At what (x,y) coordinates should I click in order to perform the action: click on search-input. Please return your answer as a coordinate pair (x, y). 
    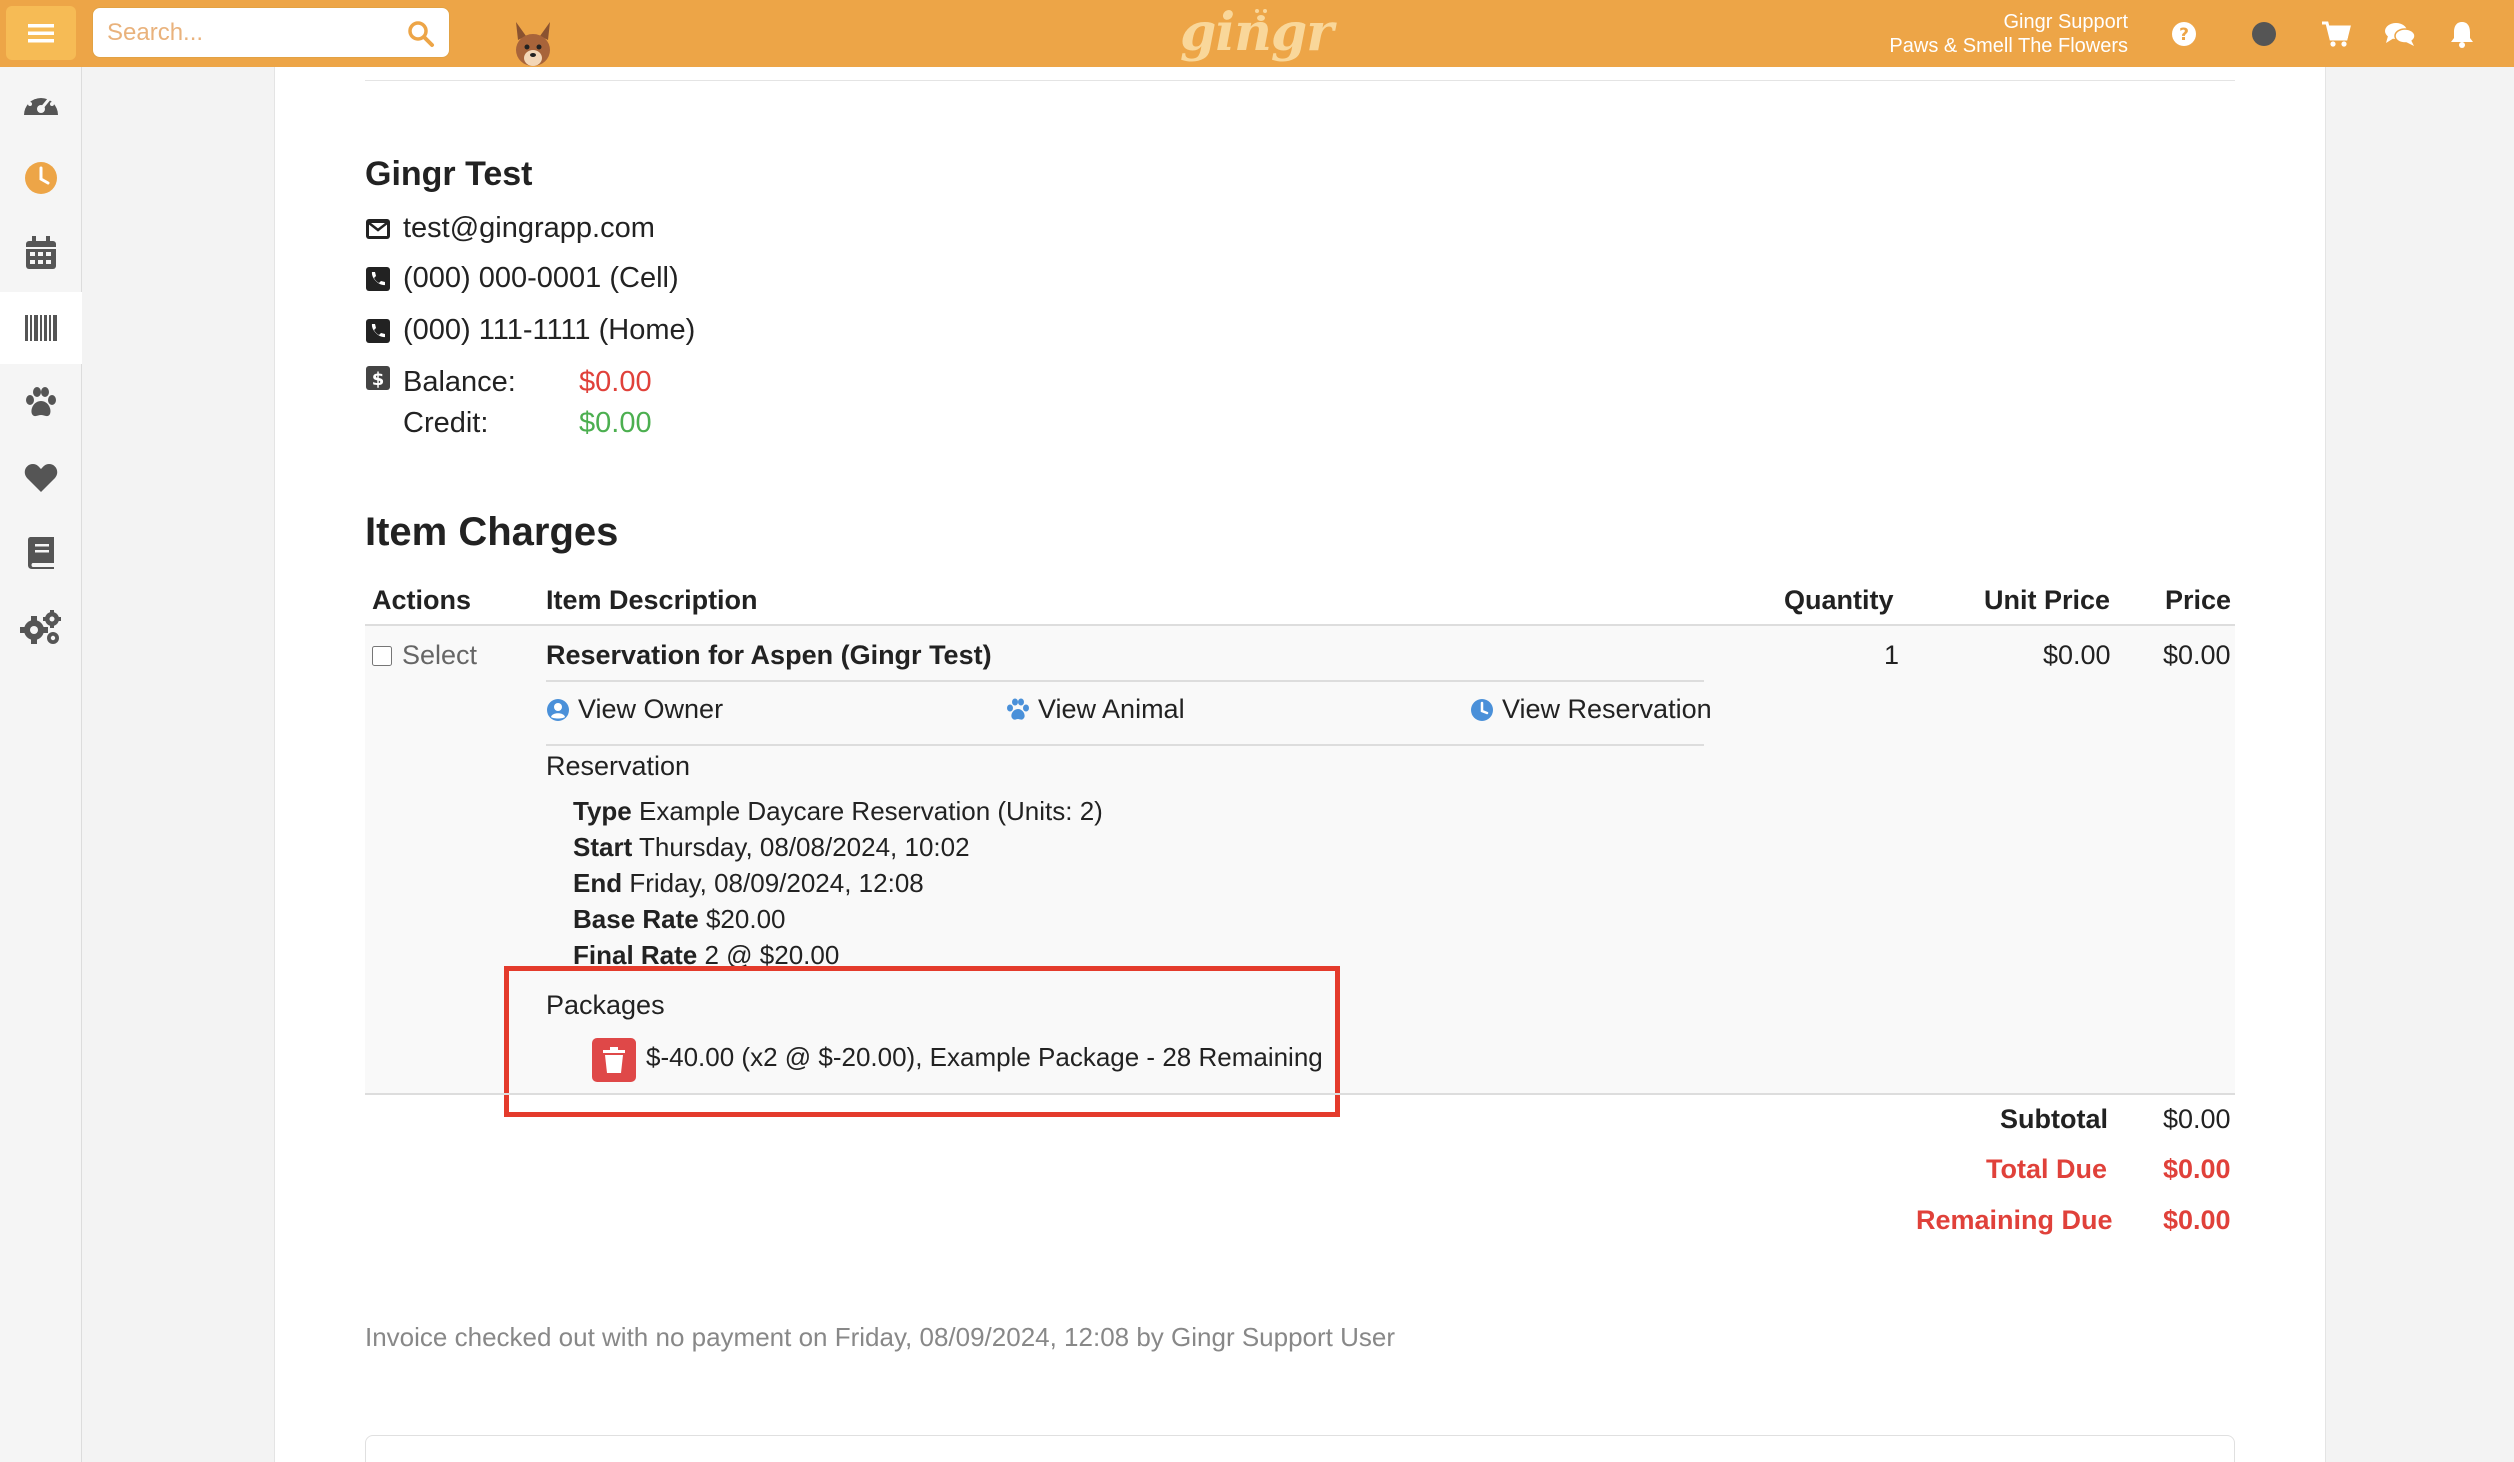
    Looking at the image, I should click on (271, 32).